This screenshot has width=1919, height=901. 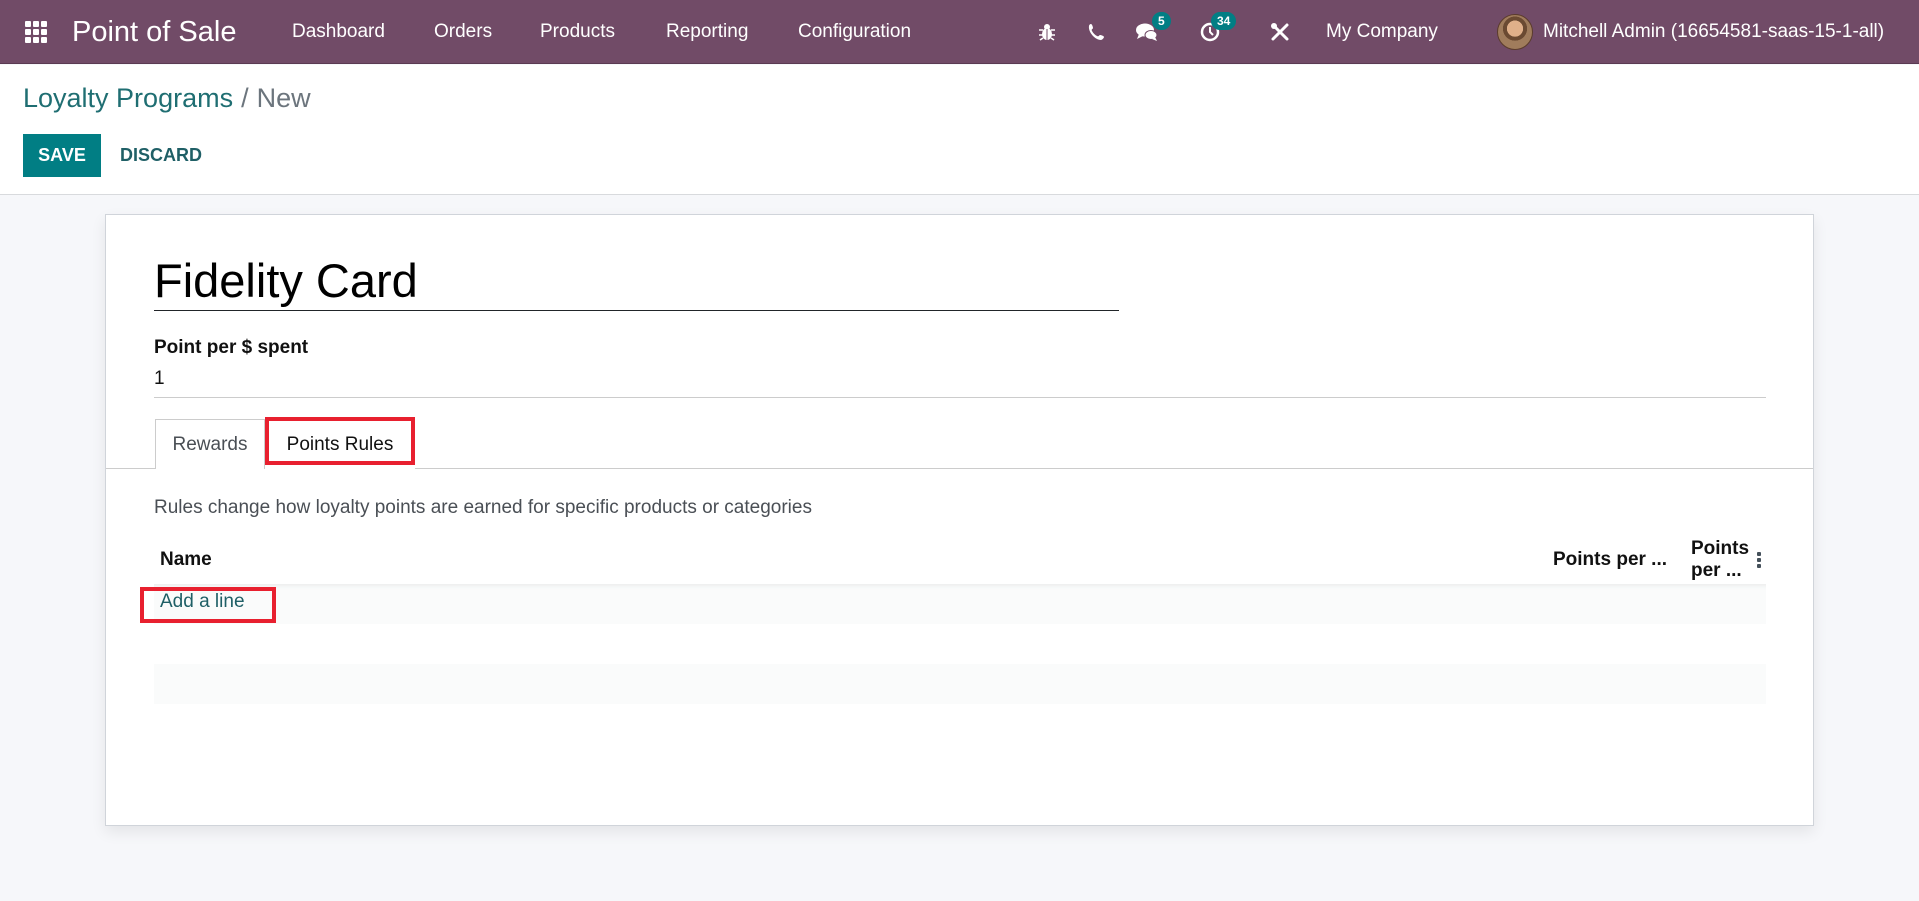 What do you see at coordinates (1147, 32) in the screenshot?
I see `chat-icon` at bounding box center [1147, 32].